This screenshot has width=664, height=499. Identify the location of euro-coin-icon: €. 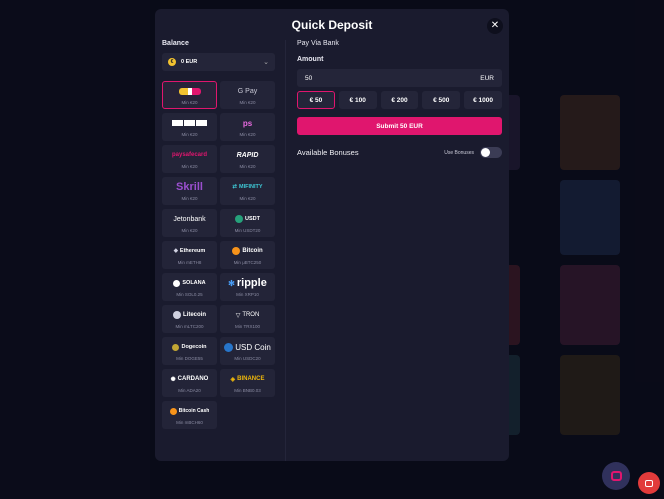
(172, 62).